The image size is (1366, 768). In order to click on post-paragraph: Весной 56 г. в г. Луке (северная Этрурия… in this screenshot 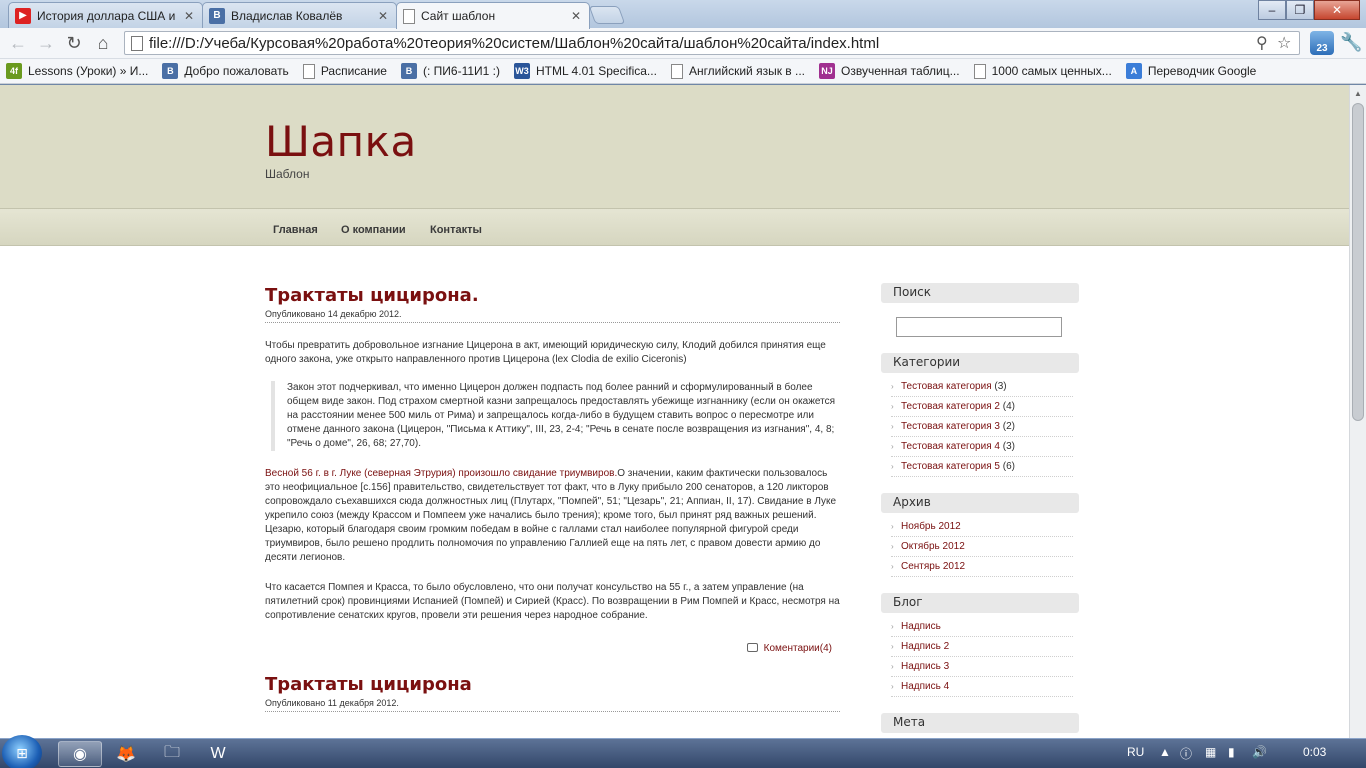, I will do `click(552, 516)`.